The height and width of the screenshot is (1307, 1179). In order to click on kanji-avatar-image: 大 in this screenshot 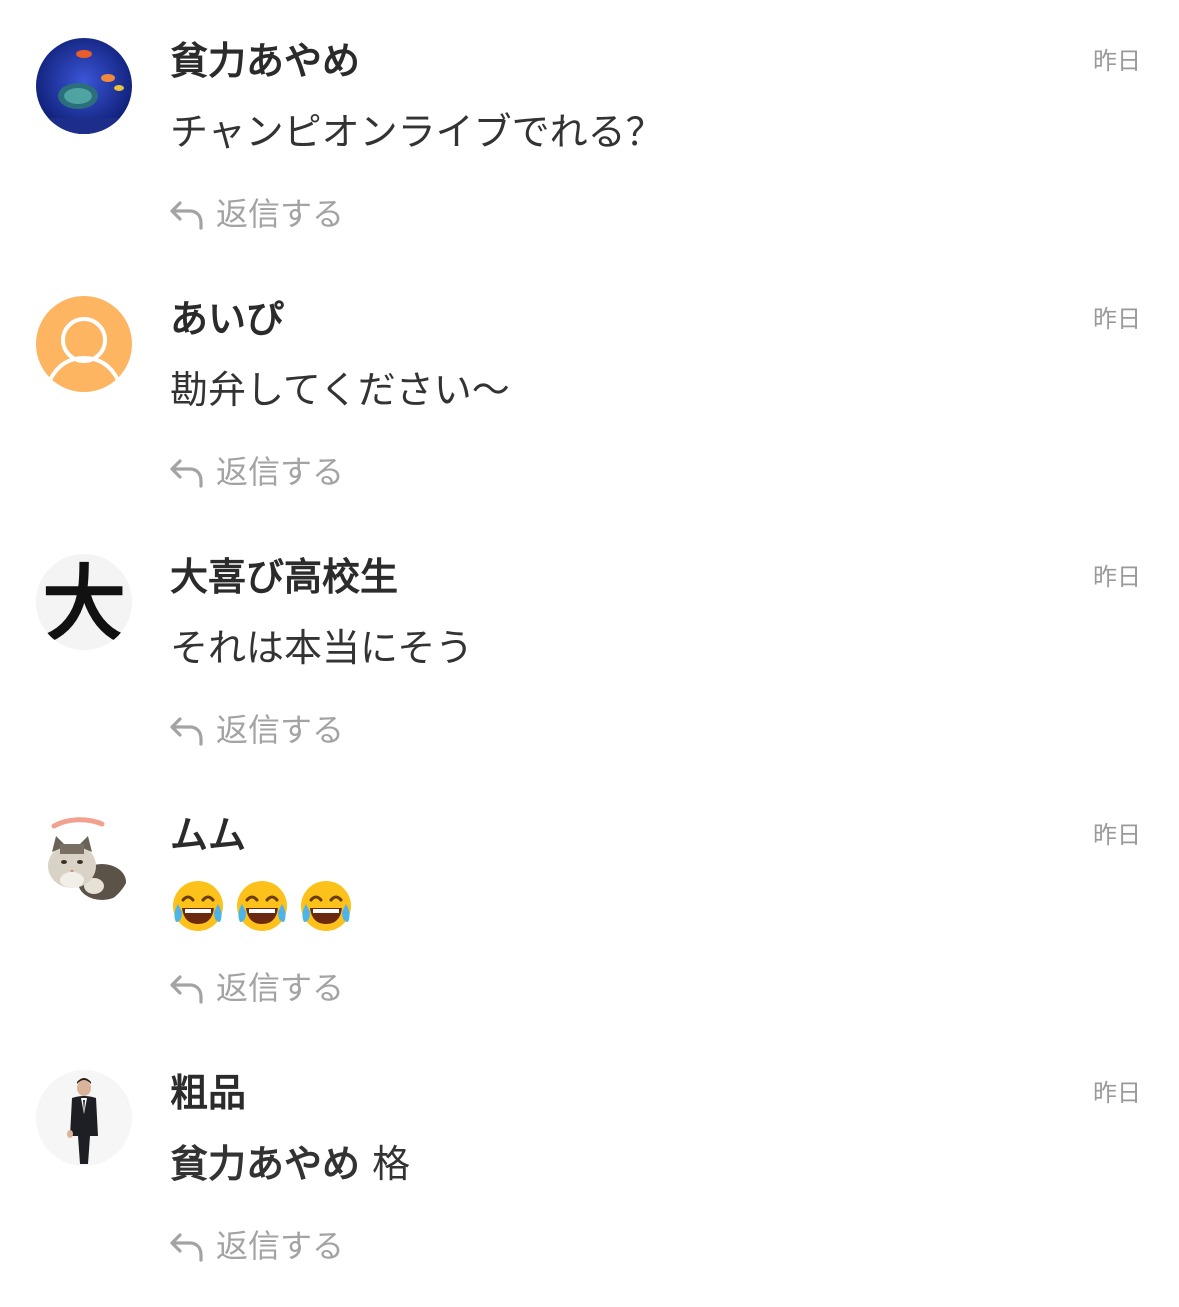, I will do `click(84, 602)`.